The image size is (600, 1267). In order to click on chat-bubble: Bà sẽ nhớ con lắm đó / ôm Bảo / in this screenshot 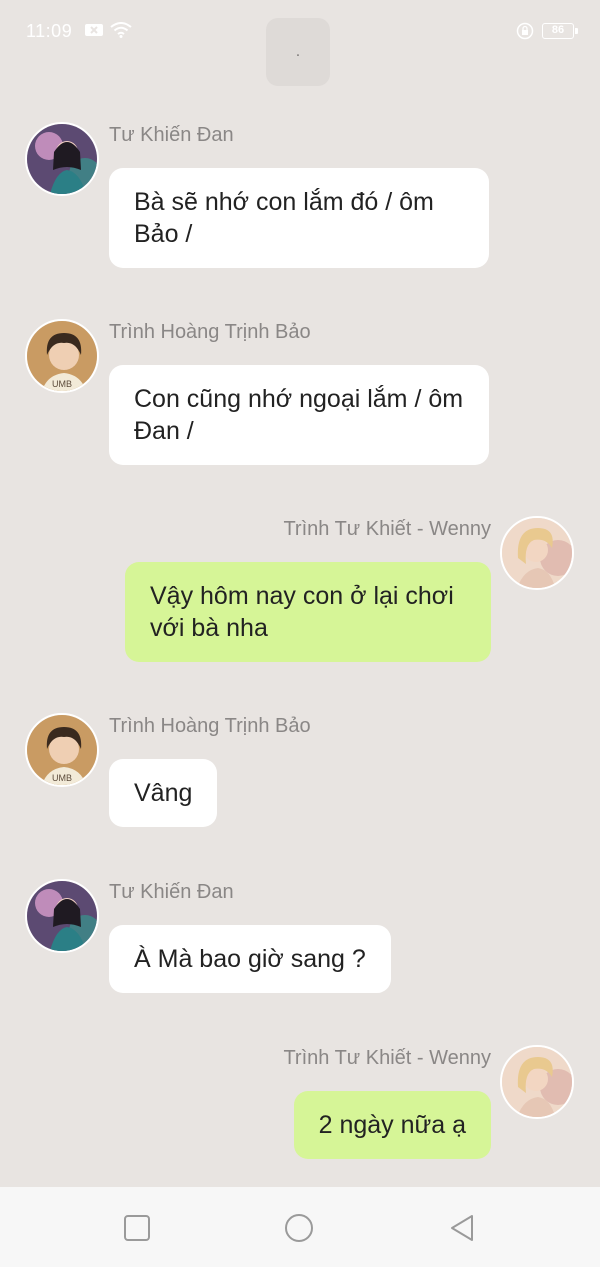, I will do `click(299, 218)`.